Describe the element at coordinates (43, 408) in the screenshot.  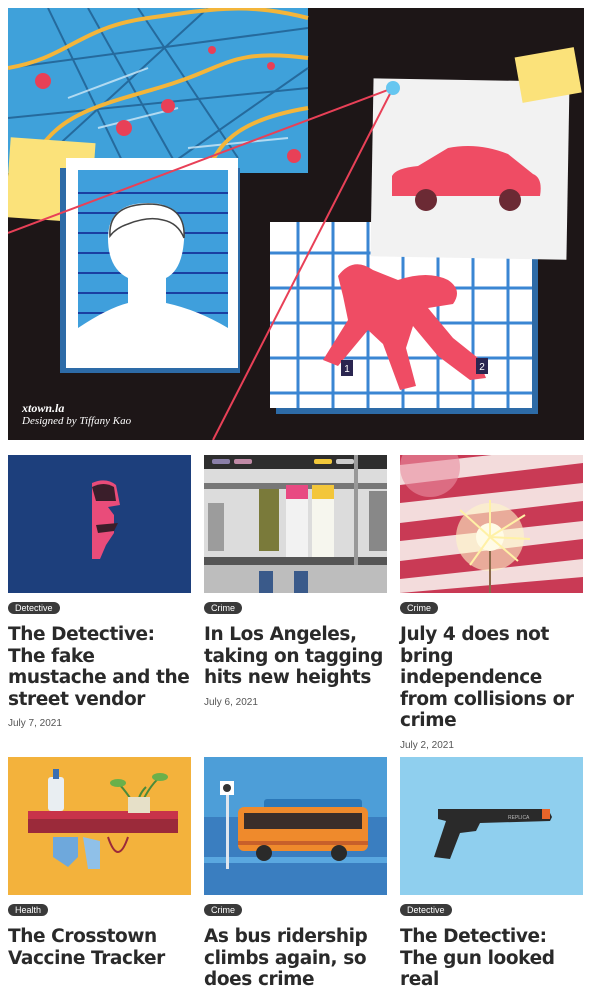
I see `brand-label: xtown.la` at that location.